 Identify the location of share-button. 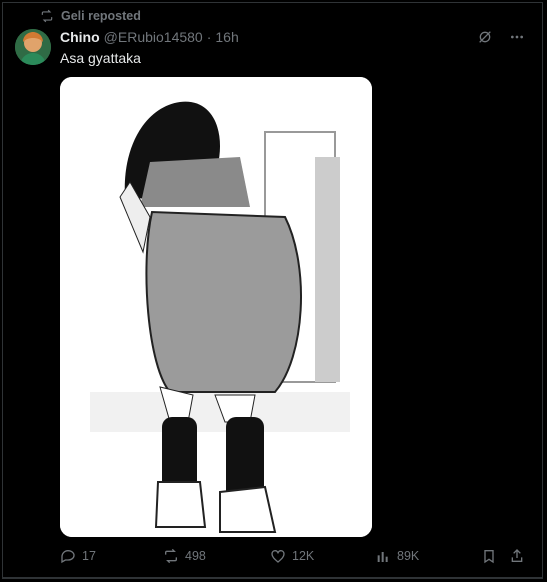
(517, 556).